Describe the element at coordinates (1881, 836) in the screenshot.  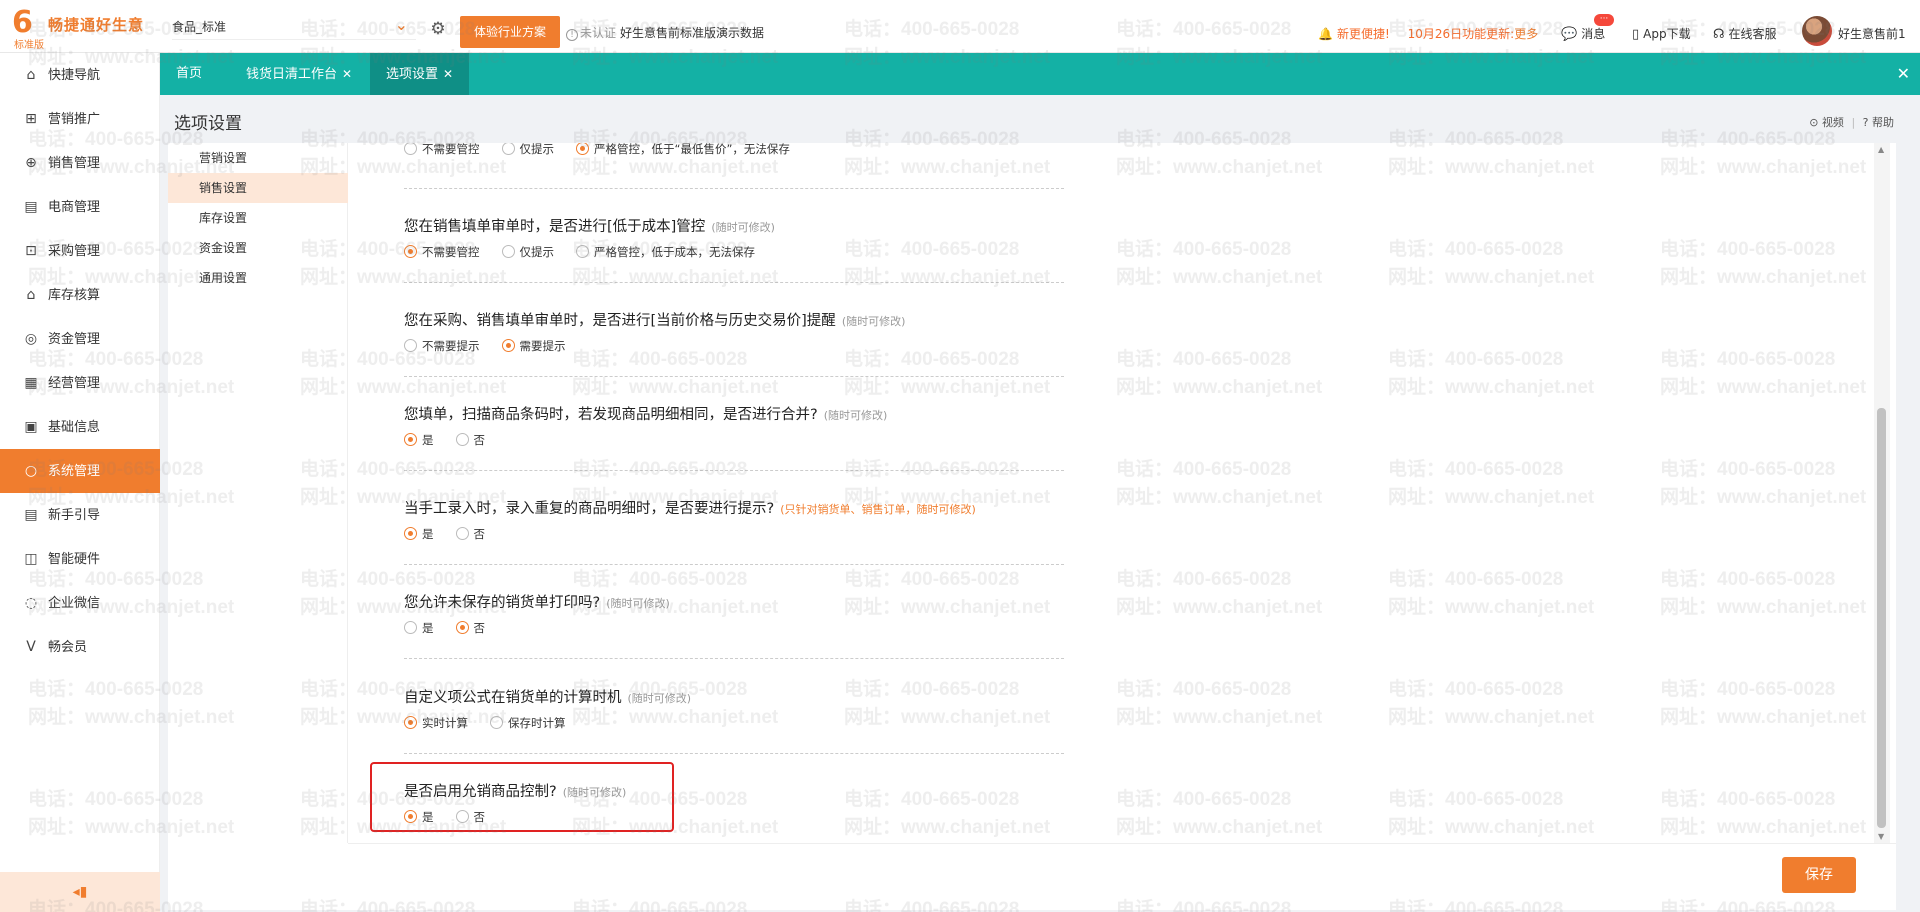
I see `scroll-down-icon: ▼` at that location.